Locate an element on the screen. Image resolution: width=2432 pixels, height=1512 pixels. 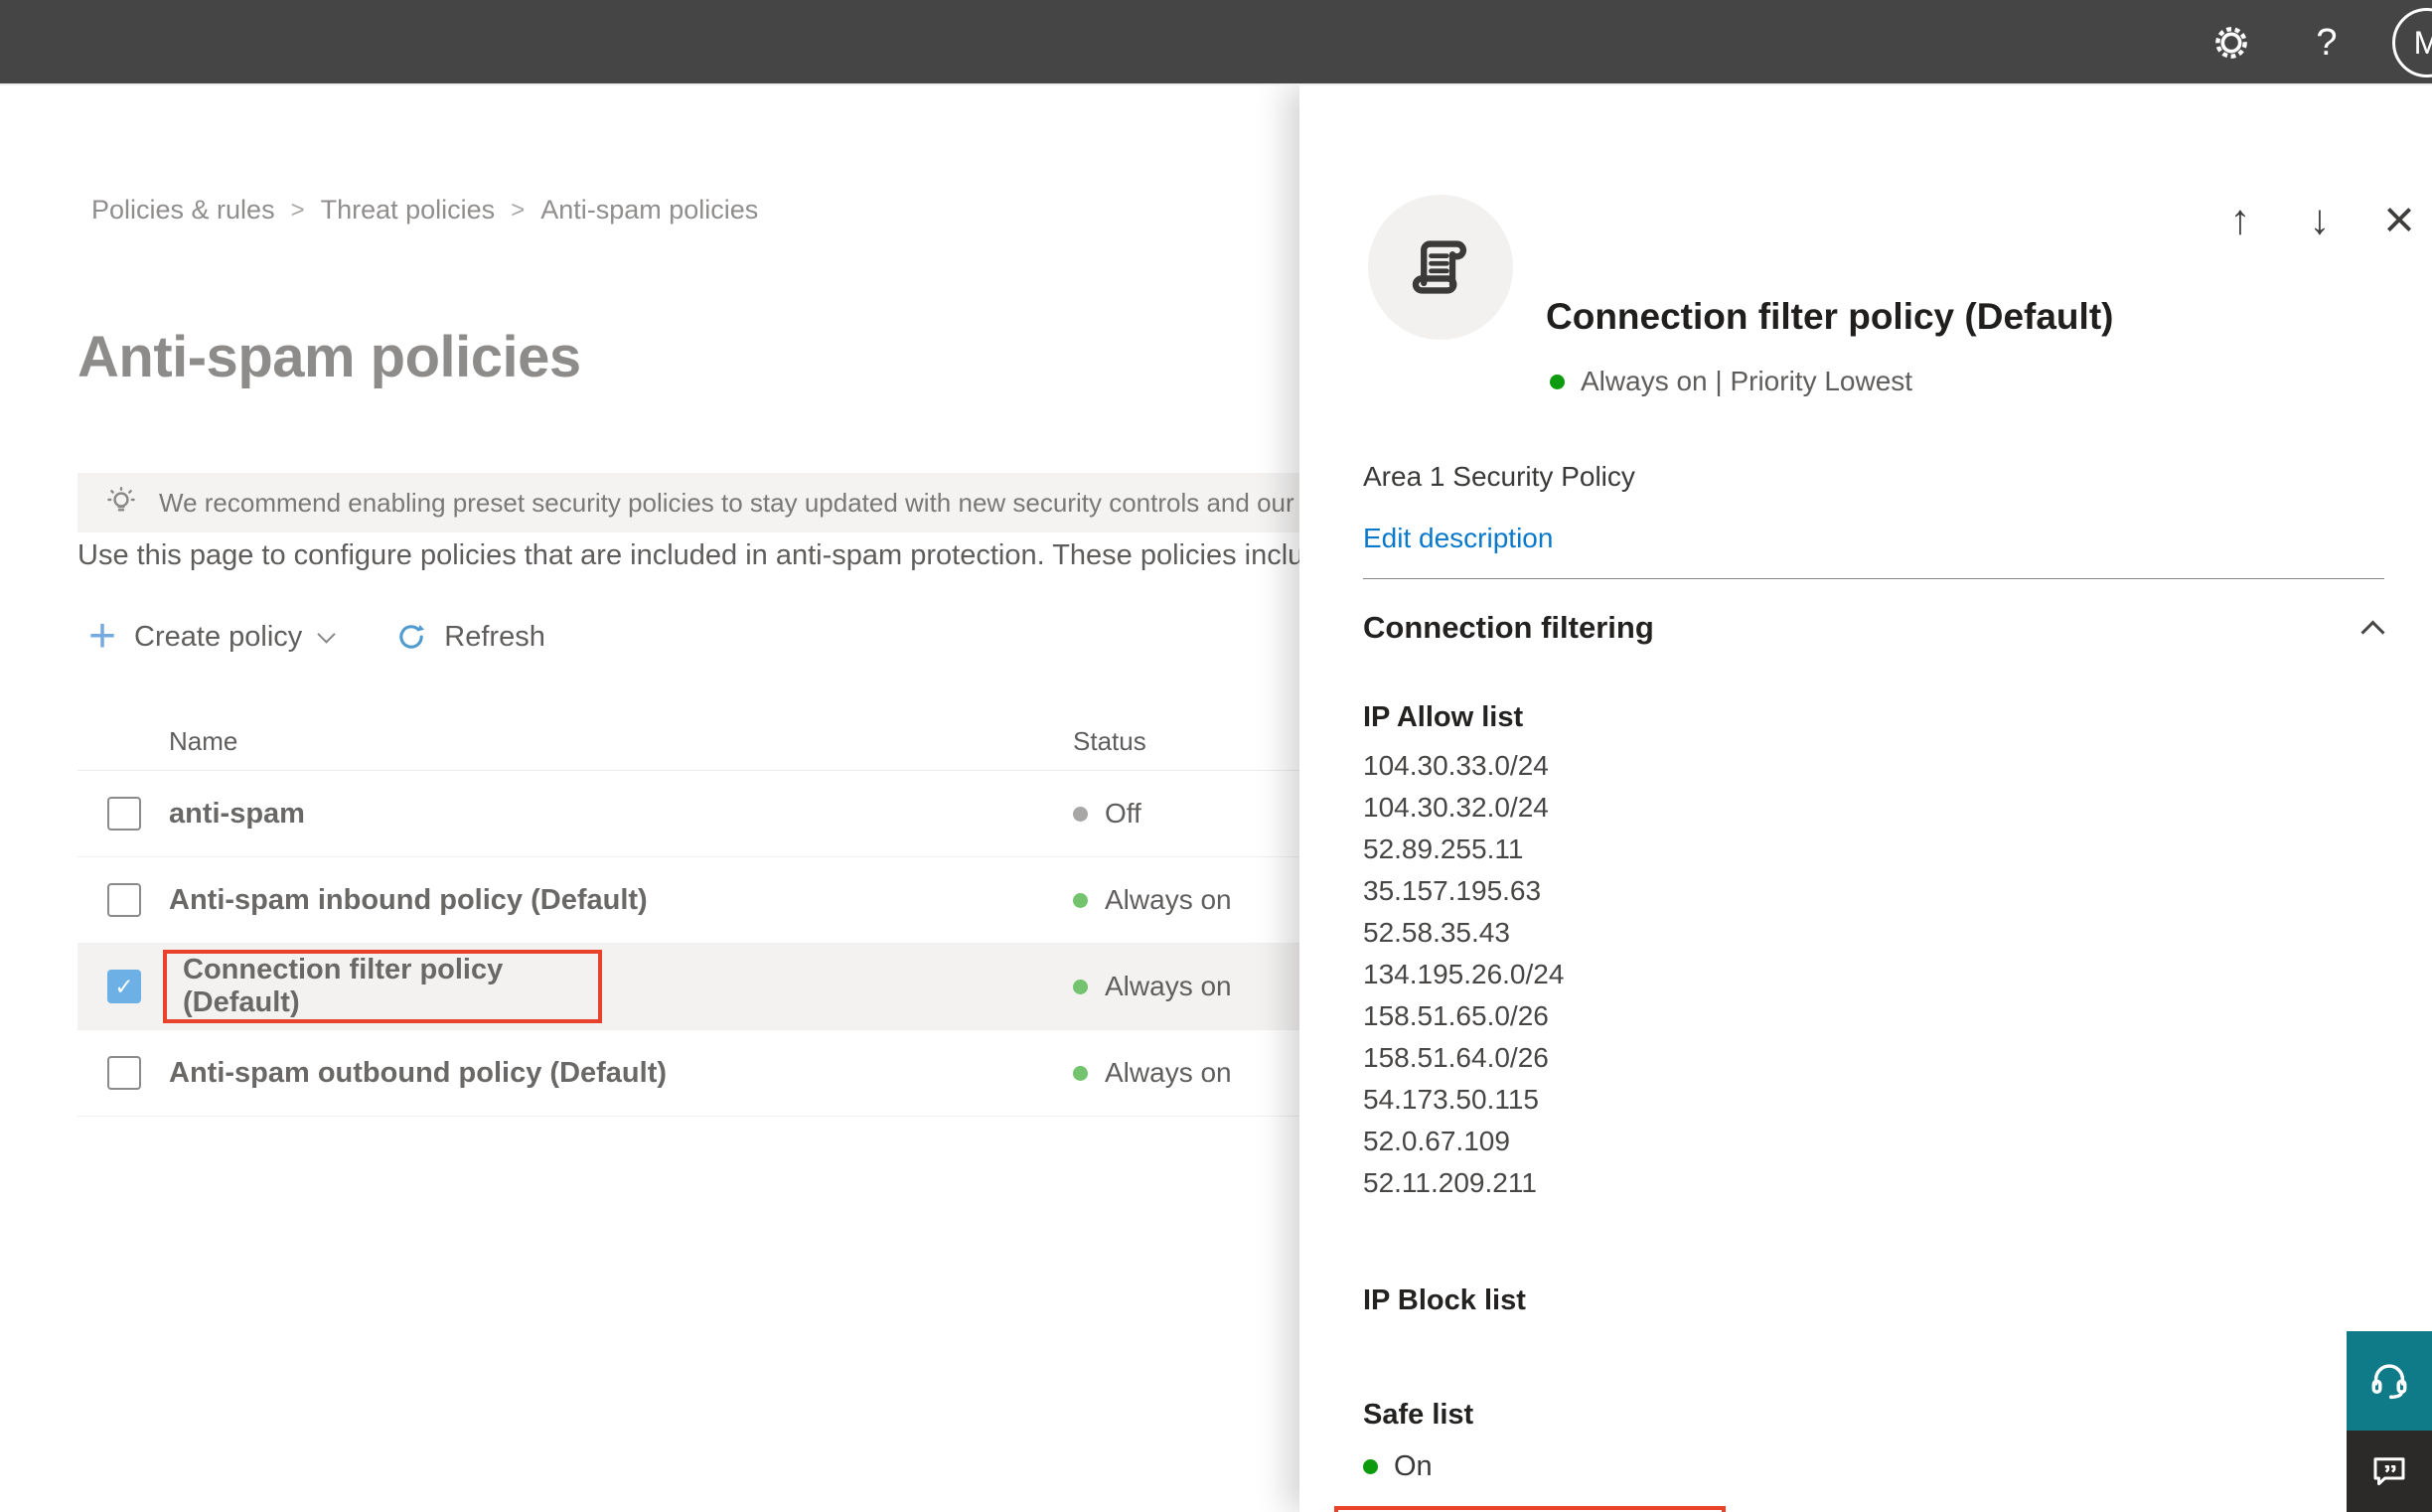
policy-avatar is located at coordinates (1440, 267).